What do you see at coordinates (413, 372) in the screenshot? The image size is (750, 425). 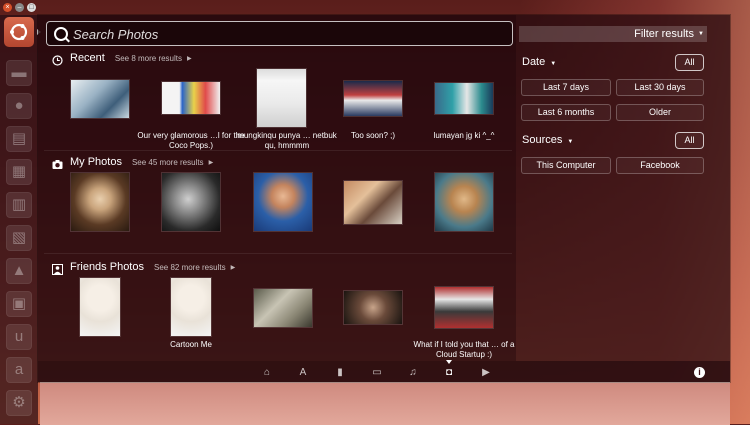 I see `music-lens-icon: ♫` at bounding box center [413, 372].